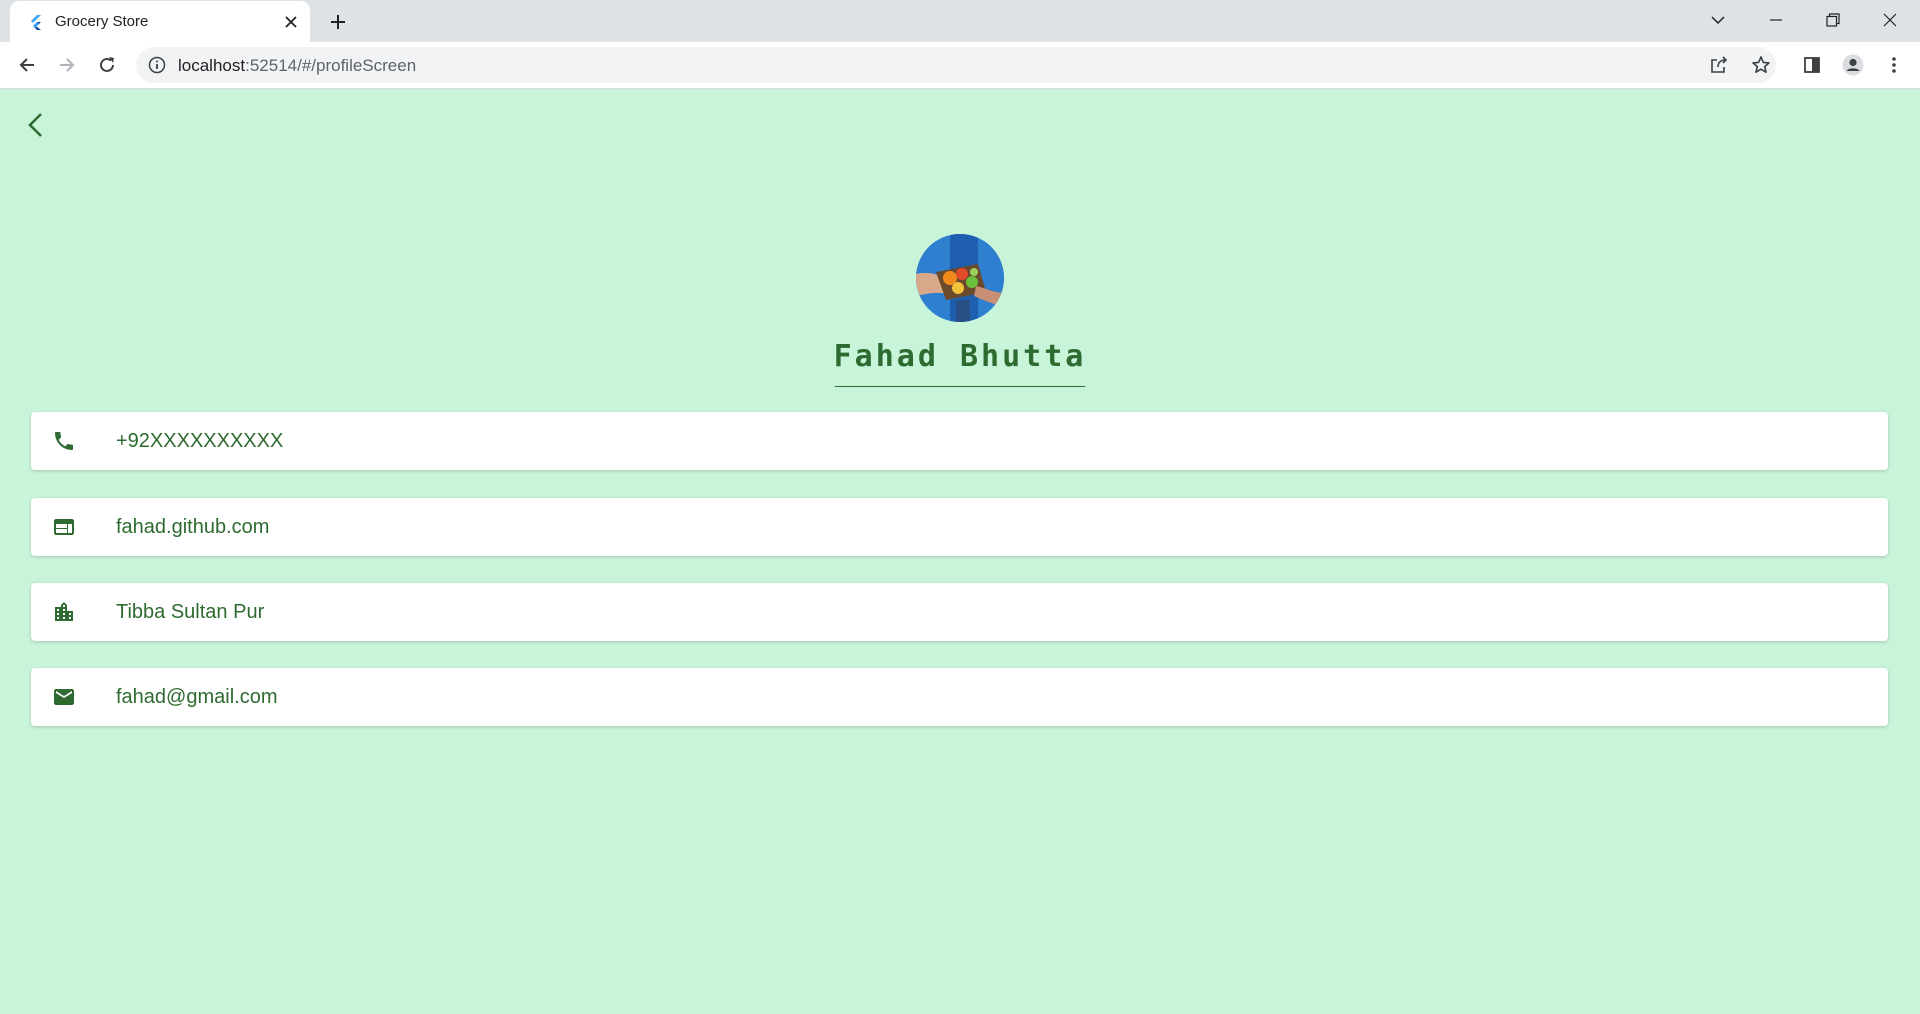  What do you see at coordinates (1853, 65) in the screenshot?
I see `profile-avatar-icon` at bounding box center [1853, 65].